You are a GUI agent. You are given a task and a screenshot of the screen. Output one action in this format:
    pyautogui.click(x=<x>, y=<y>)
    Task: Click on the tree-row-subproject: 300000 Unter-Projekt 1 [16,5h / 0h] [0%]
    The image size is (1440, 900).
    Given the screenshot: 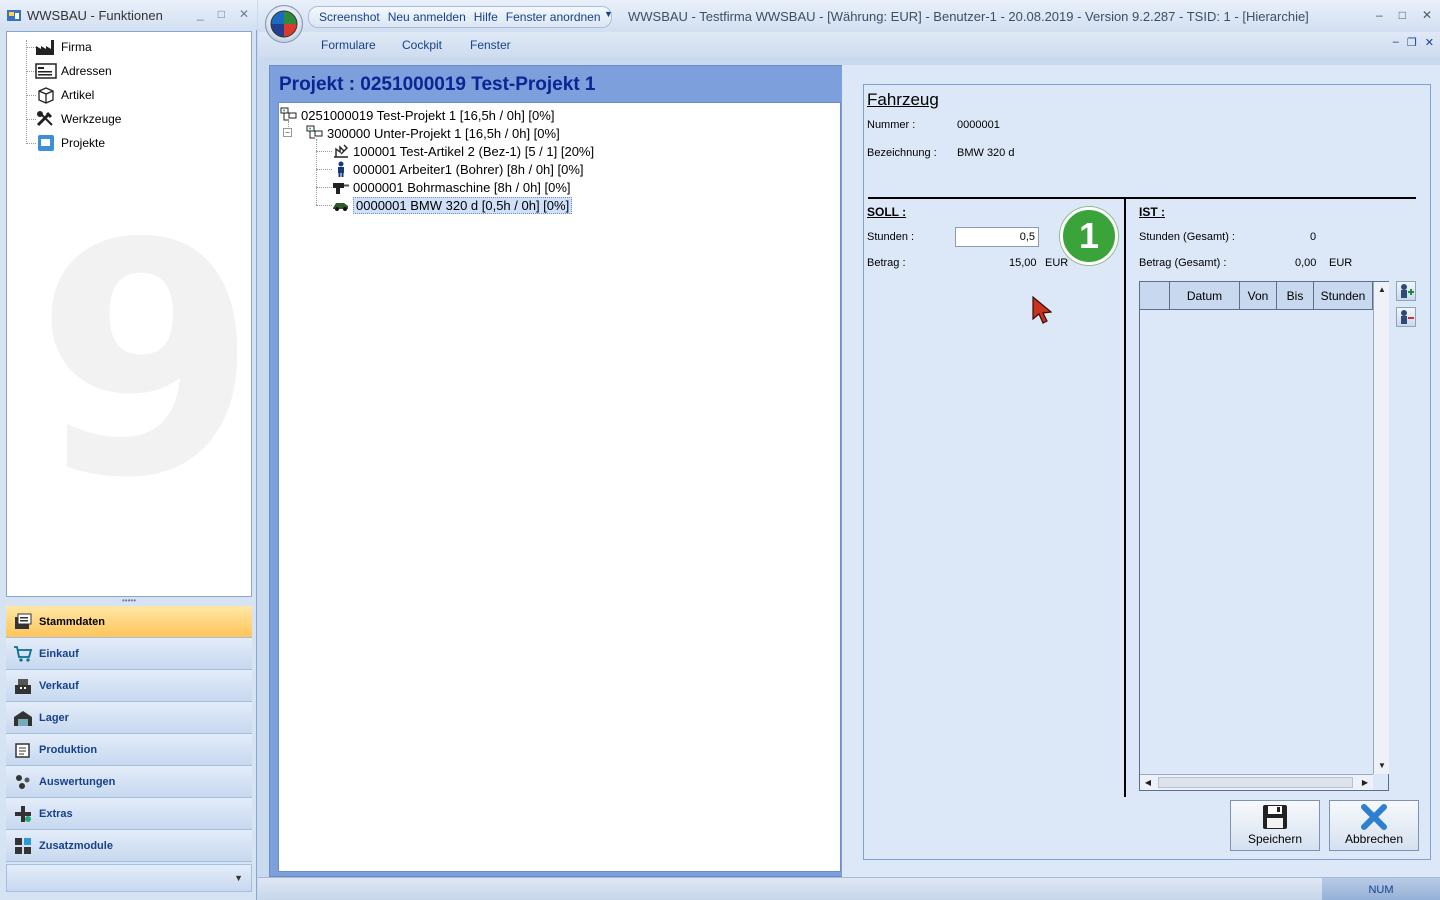 What is the action you would take?
    pyautogui.click(x=433, y=133)
    